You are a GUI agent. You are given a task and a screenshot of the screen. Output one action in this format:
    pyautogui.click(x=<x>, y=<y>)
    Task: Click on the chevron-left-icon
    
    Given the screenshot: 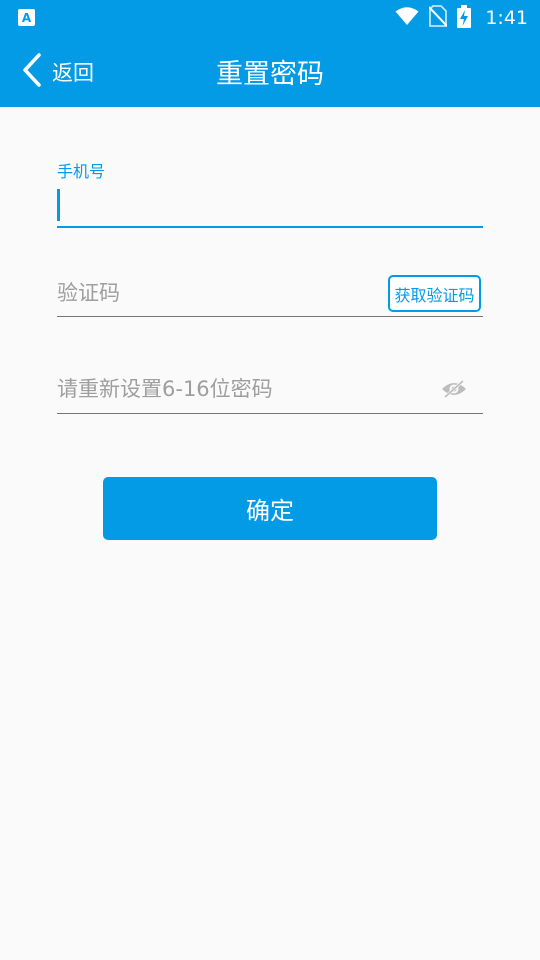 What is the action you would take?
    pyautogui.click(x=32, y=72)
    